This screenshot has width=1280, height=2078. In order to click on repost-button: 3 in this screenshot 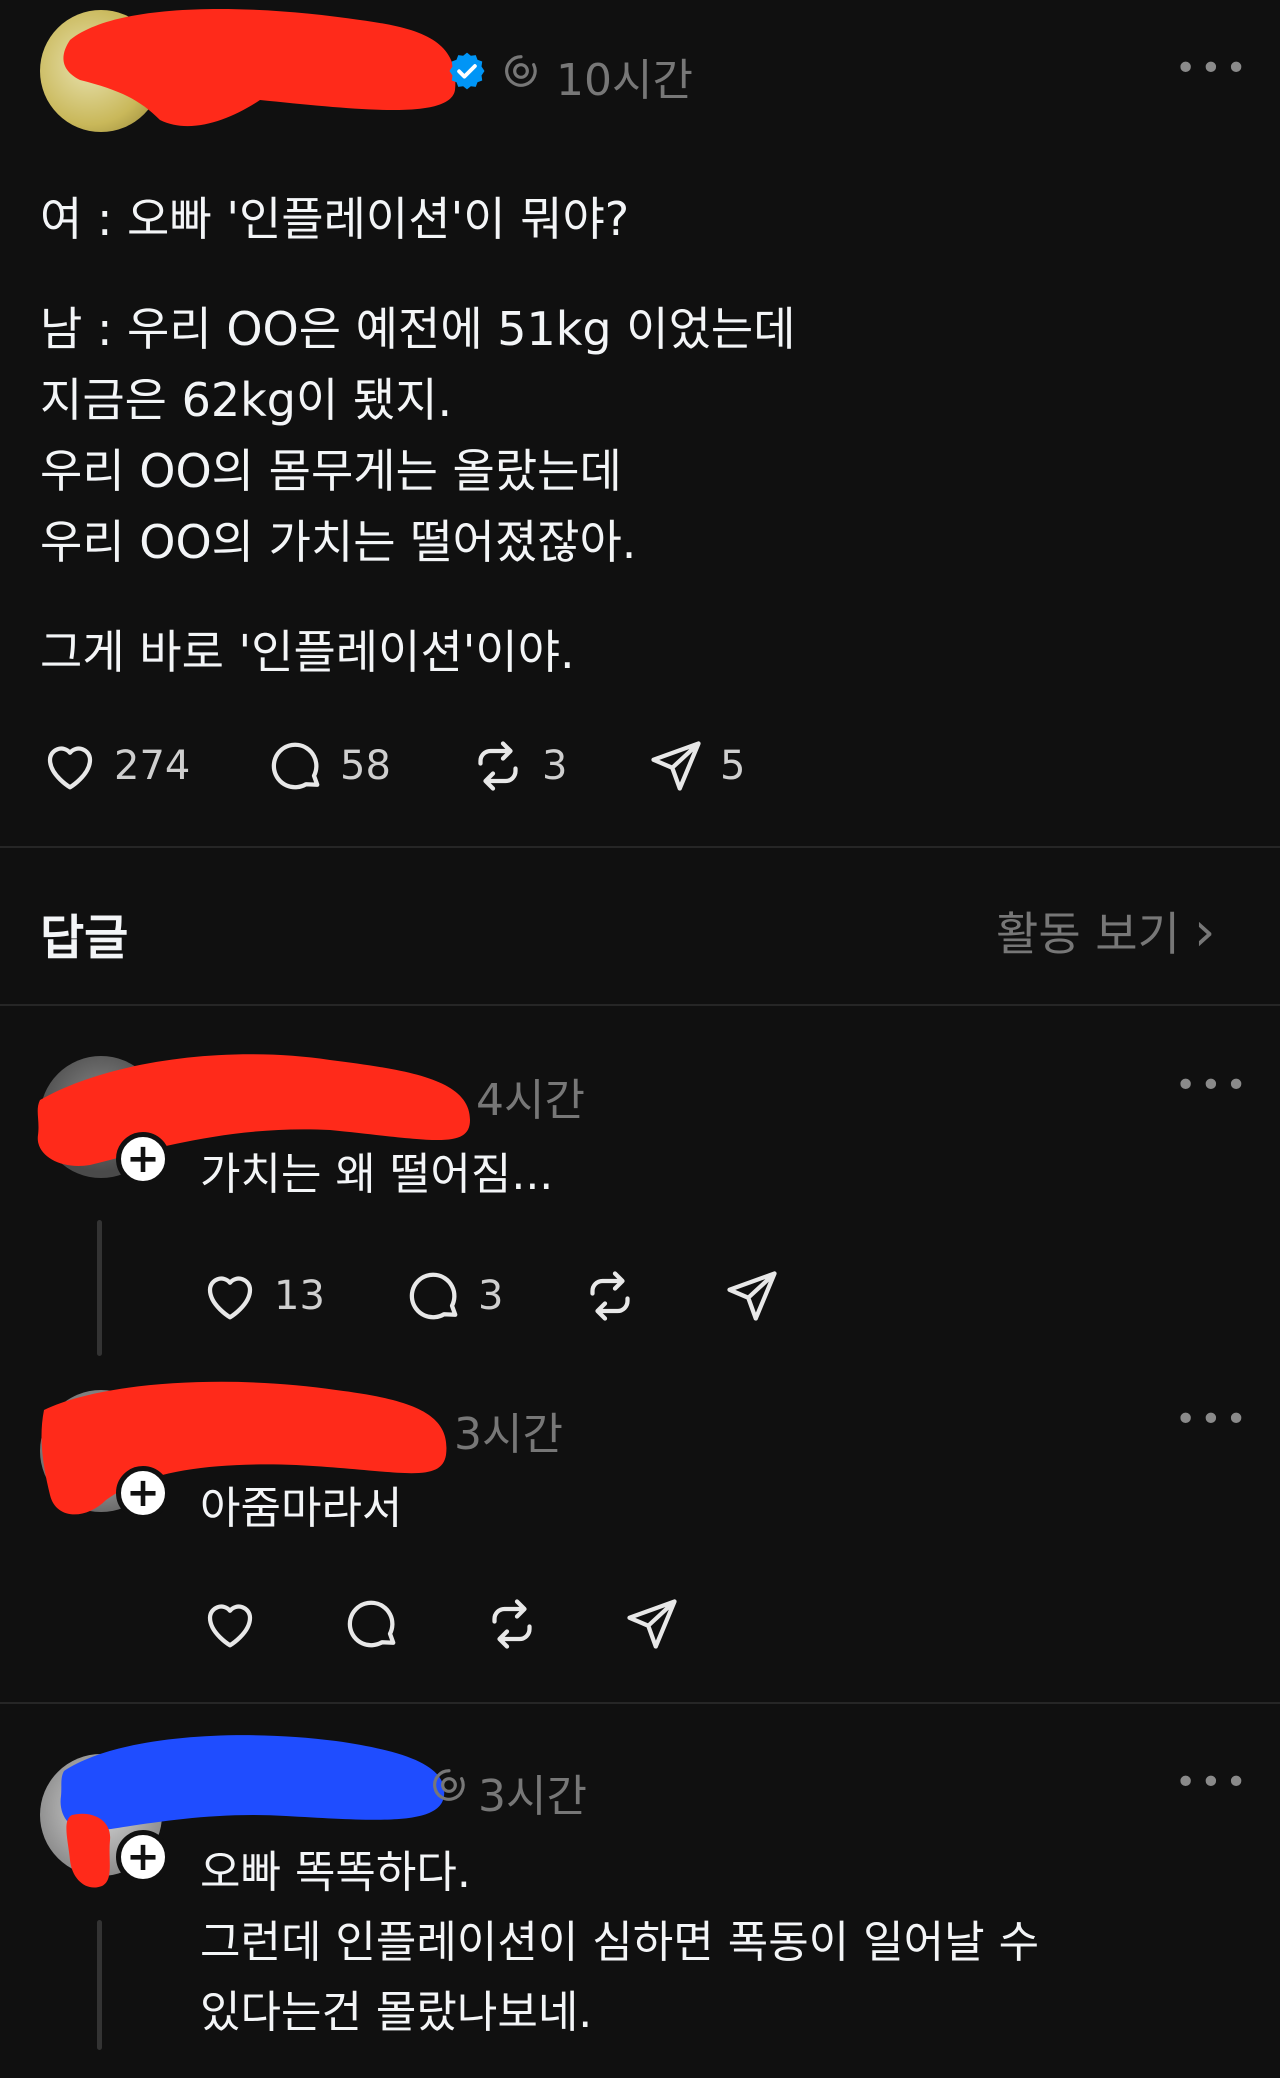, I will do `click(517, 766)`.